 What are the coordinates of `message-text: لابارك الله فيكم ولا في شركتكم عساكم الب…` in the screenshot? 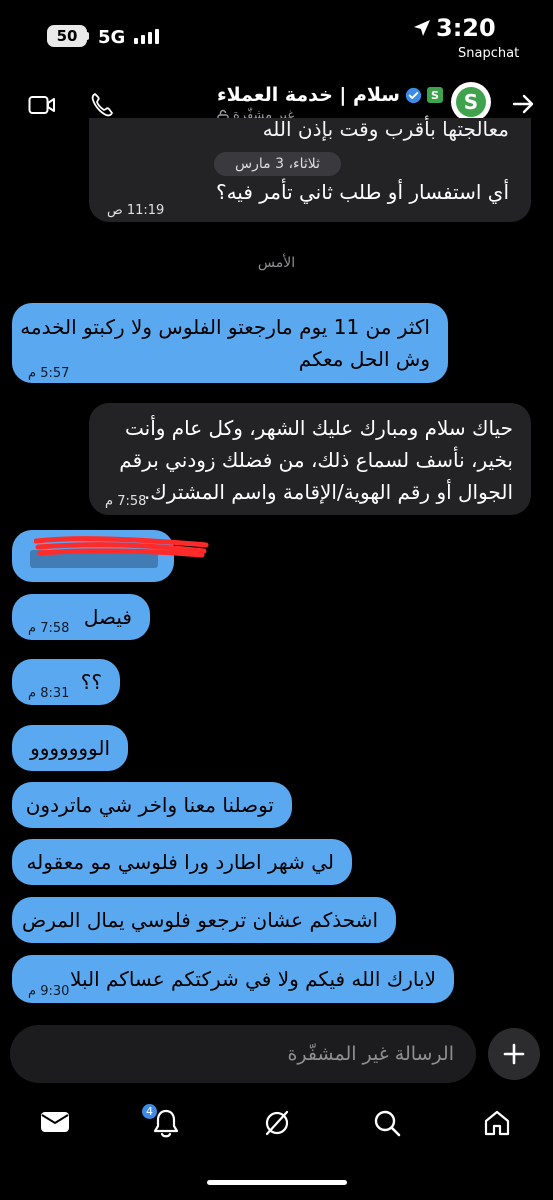 It's located at (253, 979).